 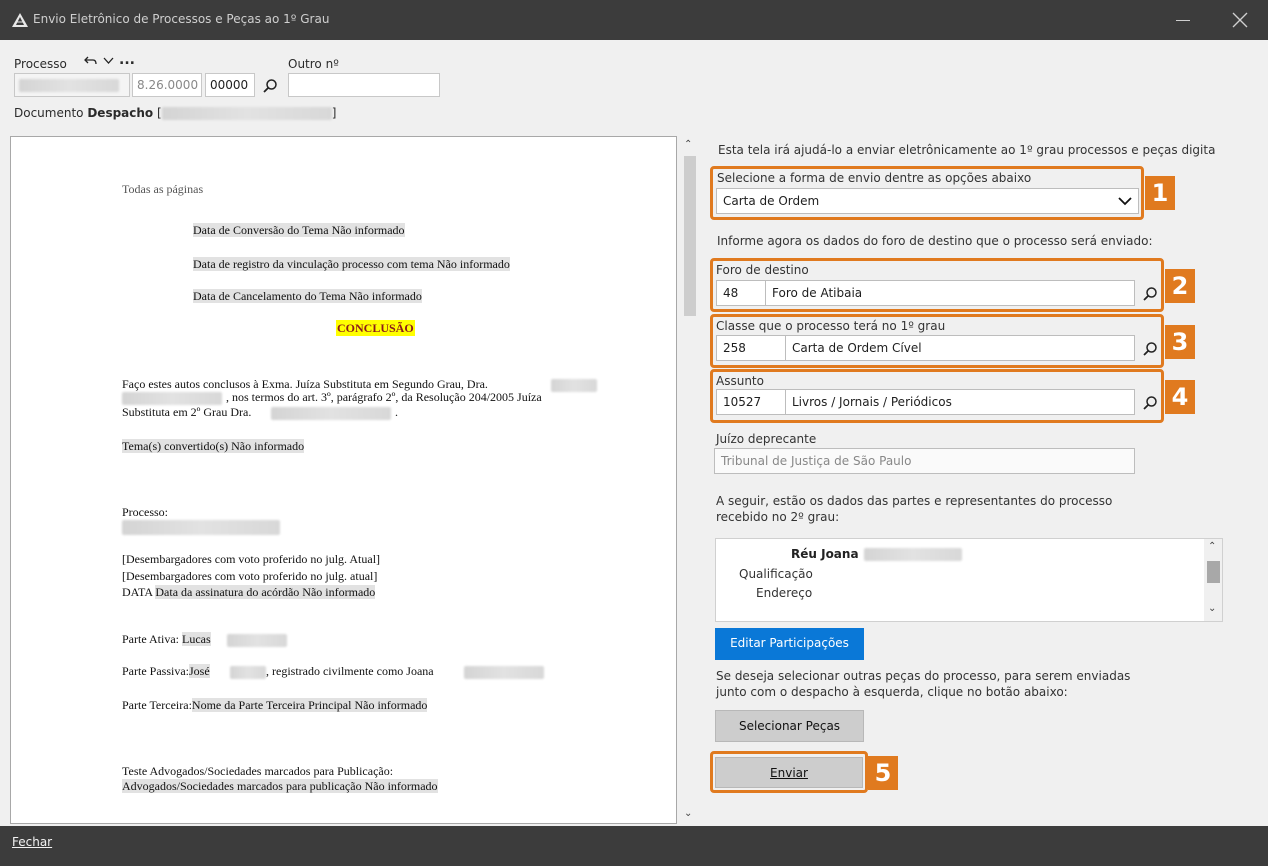 I want to click on footer-bar: Fechar, so click(x=634, y=846).